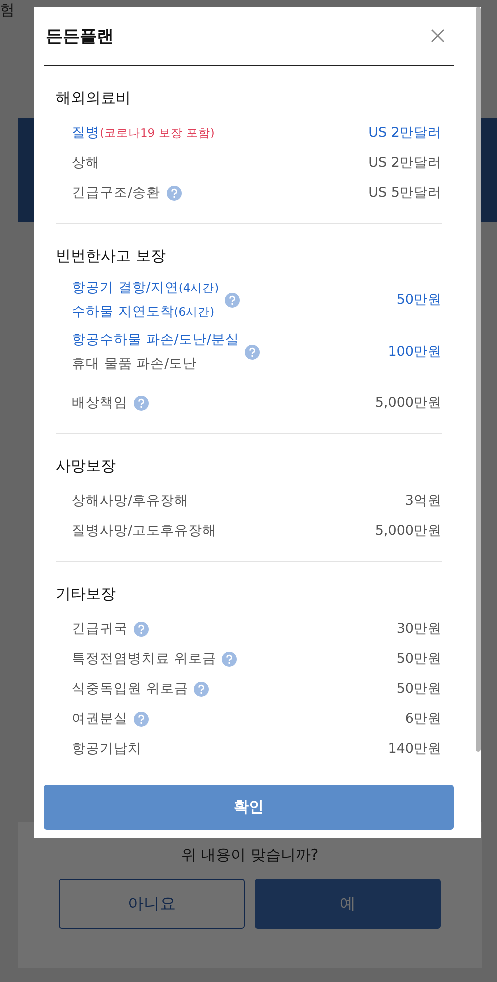  I want to click on coverage-amount: 6만원, so click(423, 719).